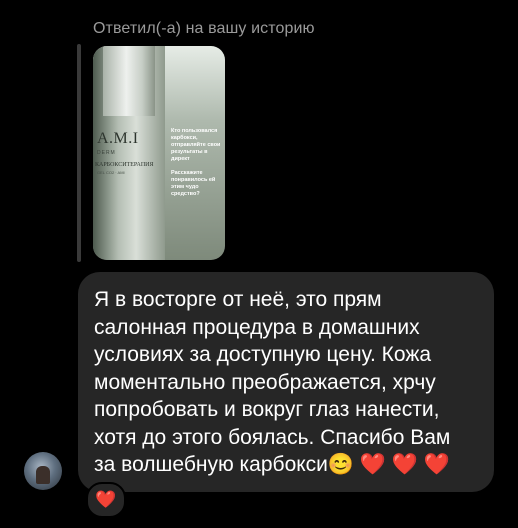  I want to click on bottle-sub-label-2: GEL CO2 · AMI, so click(111, 172).